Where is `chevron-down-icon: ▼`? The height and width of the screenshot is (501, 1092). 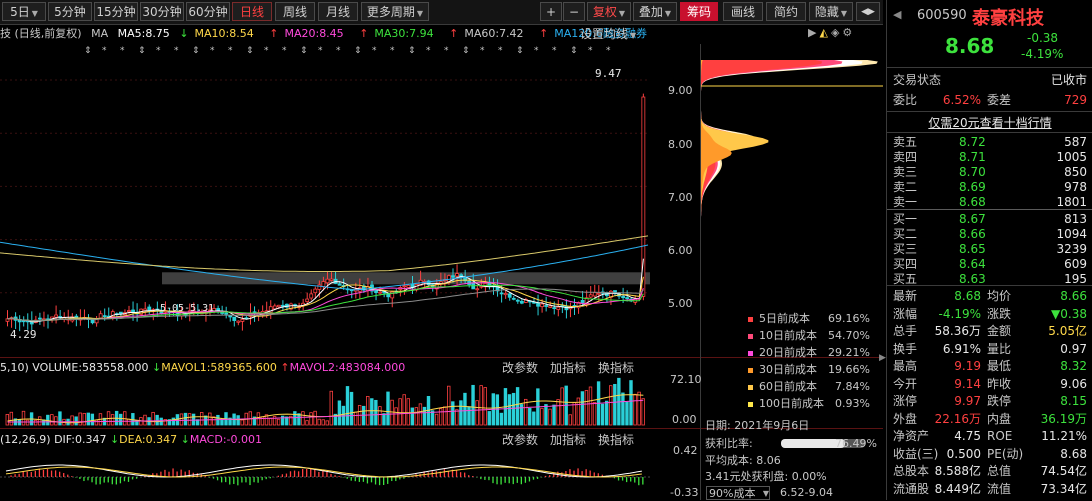
chevron-down-icon: ▼ is located at coordinates (765, 493).